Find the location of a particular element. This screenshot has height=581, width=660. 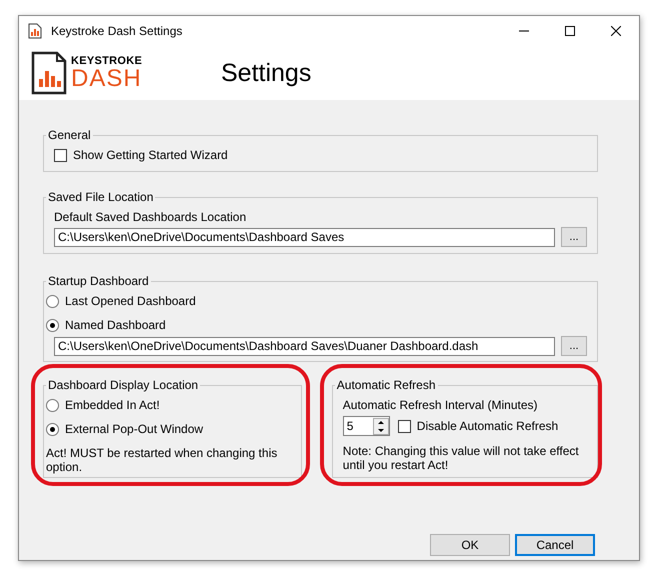

interval-spinner: 5 is located at coordinates (366, 426).